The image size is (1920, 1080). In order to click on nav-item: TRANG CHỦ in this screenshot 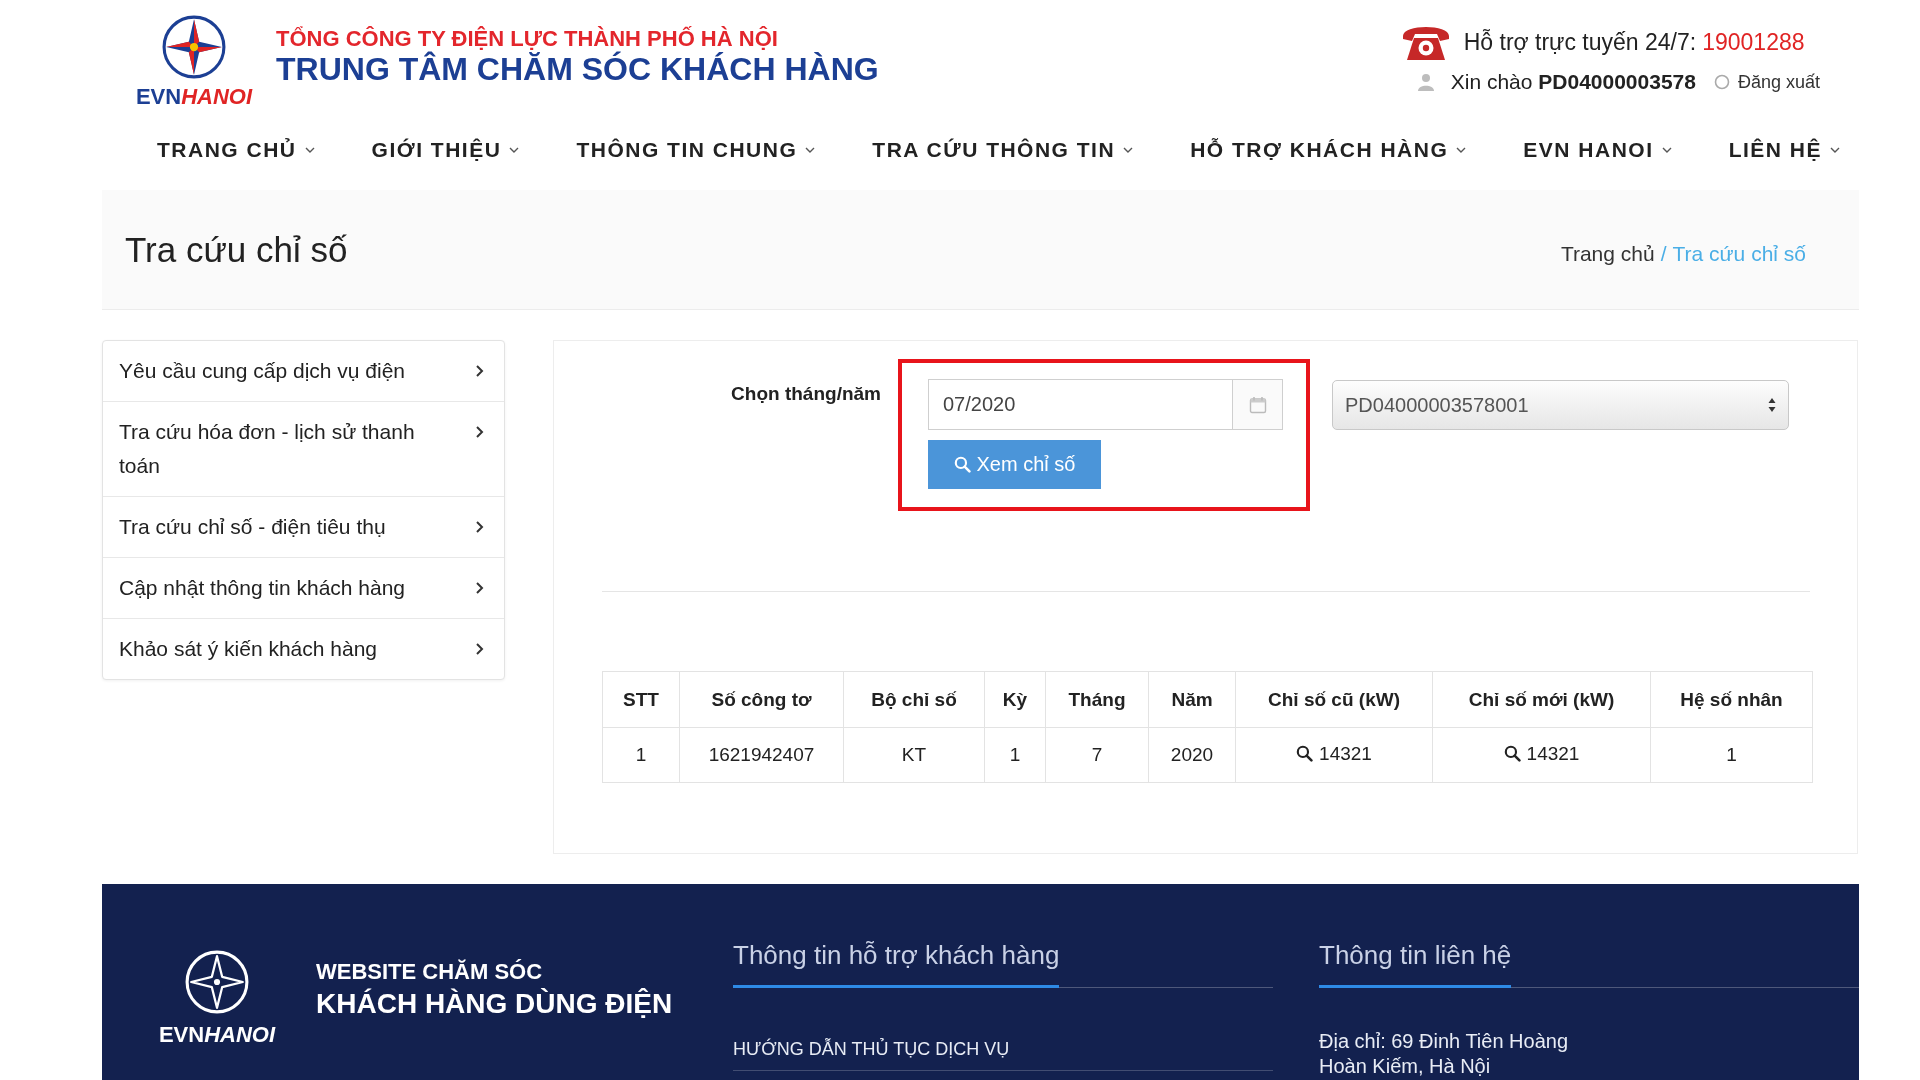, I will do `click(236, 150)`.